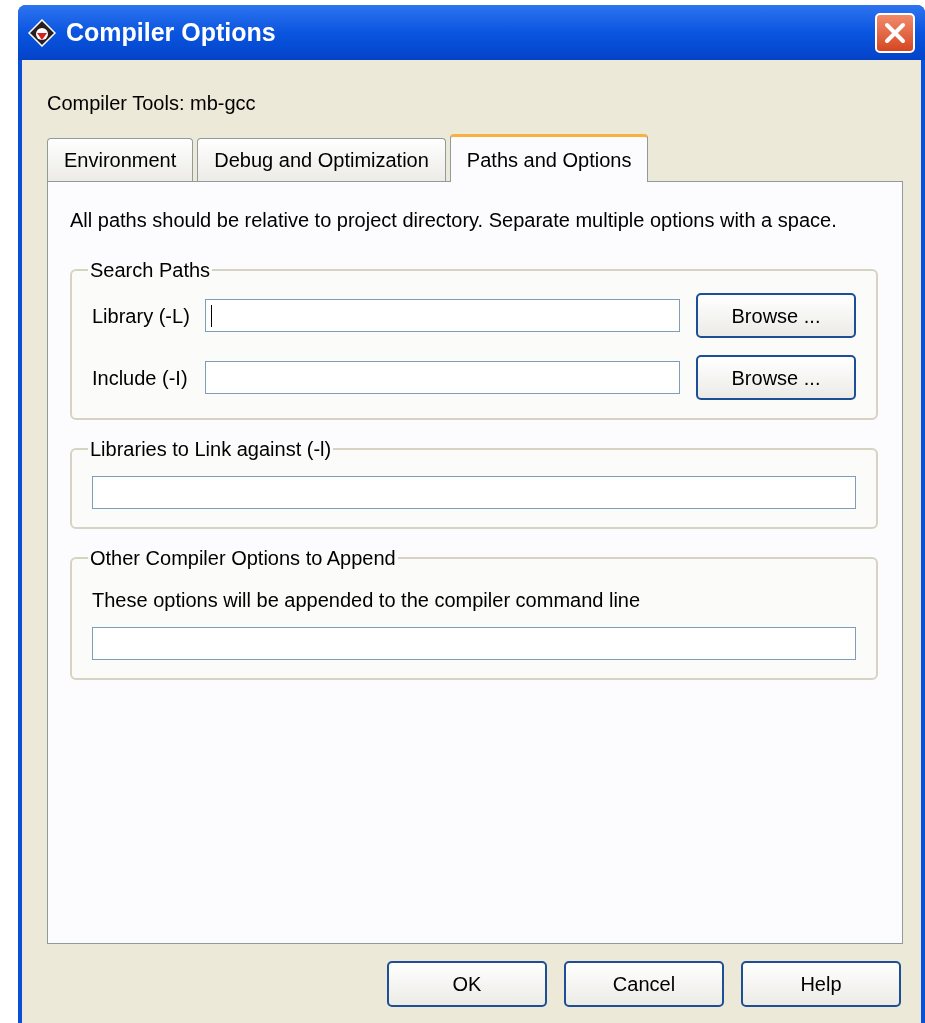  I want to click on close-button, so click(895, 32).